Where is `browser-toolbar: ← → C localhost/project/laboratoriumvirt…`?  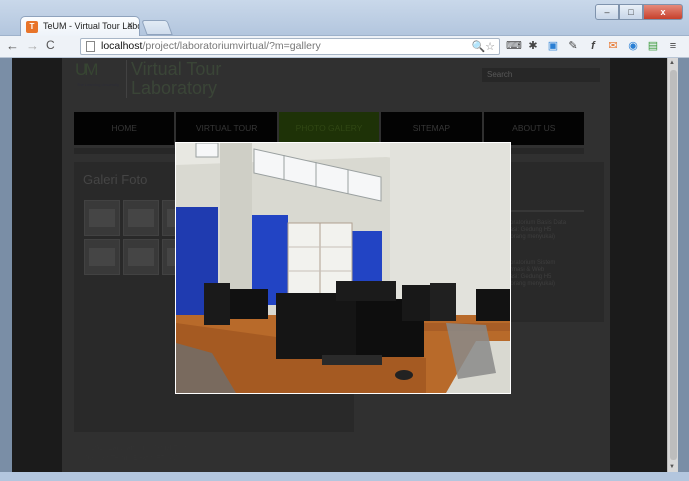 browser-toolbar: ← → C localhost/project/laboratoriumvirt… is located at coordinates (344, 47).